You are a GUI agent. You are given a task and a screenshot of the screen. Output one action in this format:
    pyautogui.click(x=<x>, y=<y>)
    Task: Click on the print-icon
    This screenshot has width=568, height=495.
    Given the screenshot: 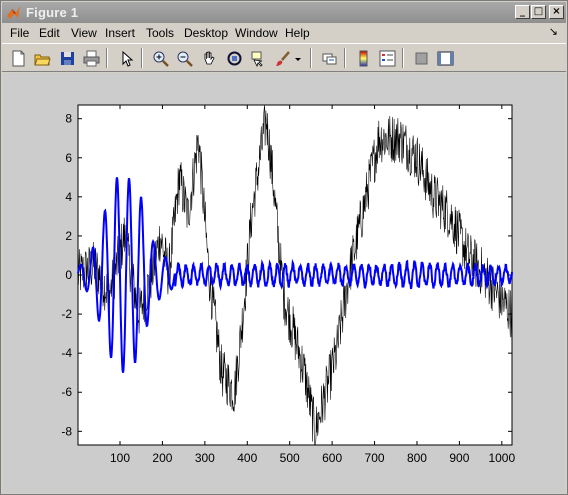 What is the action you would take?
    pyautogui.click(x=91, y=58)
    